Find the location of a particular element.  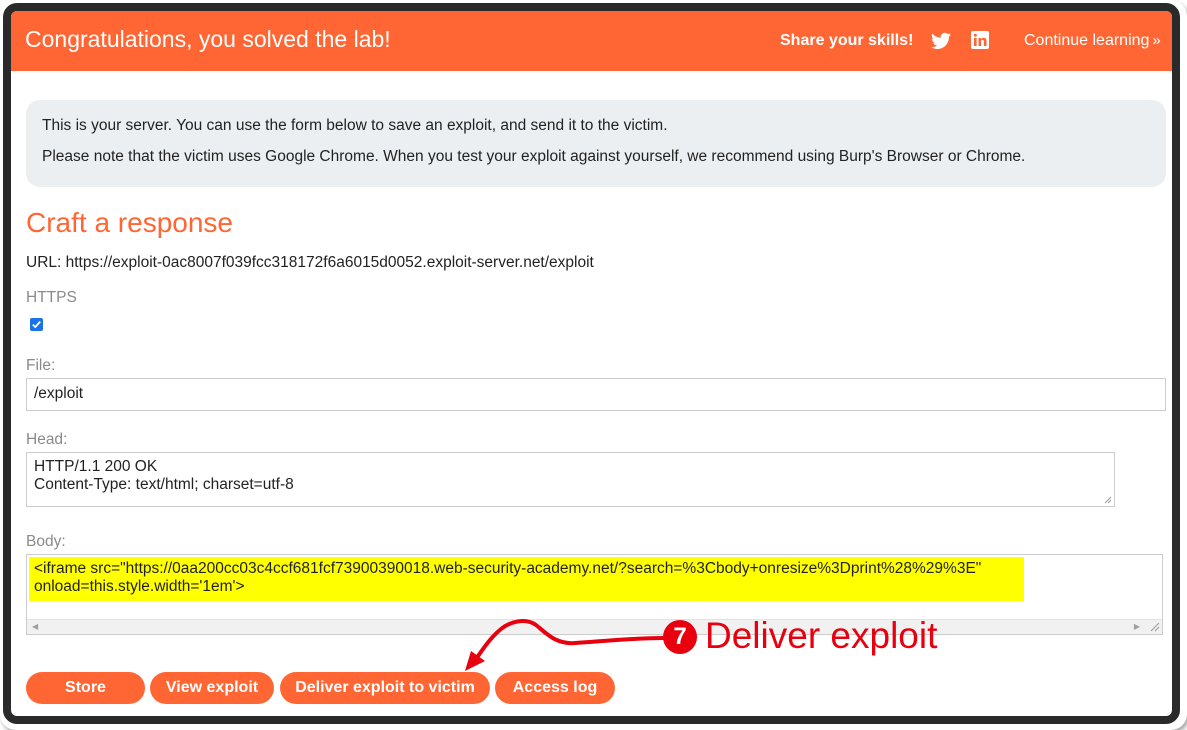

view-exploit-button: View exploit is located at coordinates (212, 688).